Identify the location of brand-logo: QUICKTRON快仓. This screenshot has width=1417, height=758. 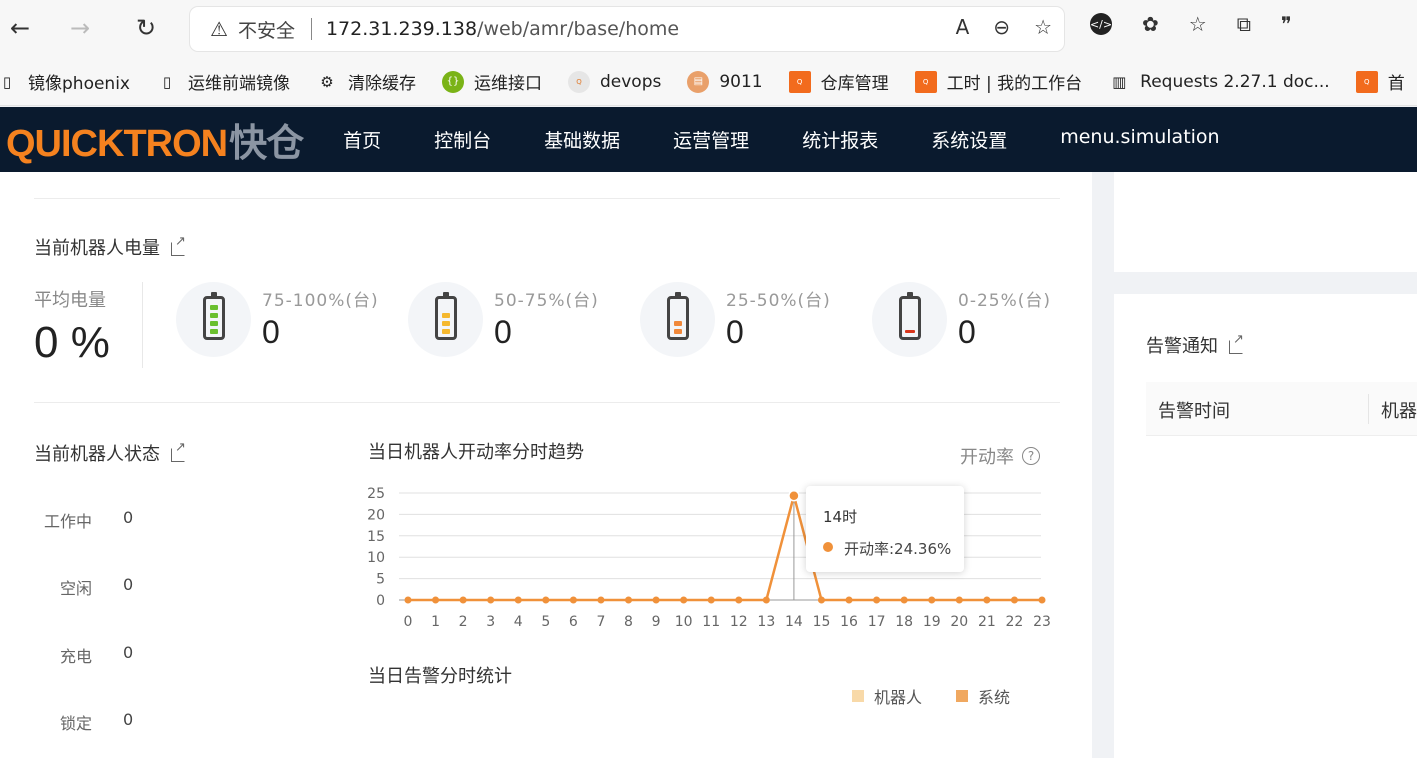
(155, 139).